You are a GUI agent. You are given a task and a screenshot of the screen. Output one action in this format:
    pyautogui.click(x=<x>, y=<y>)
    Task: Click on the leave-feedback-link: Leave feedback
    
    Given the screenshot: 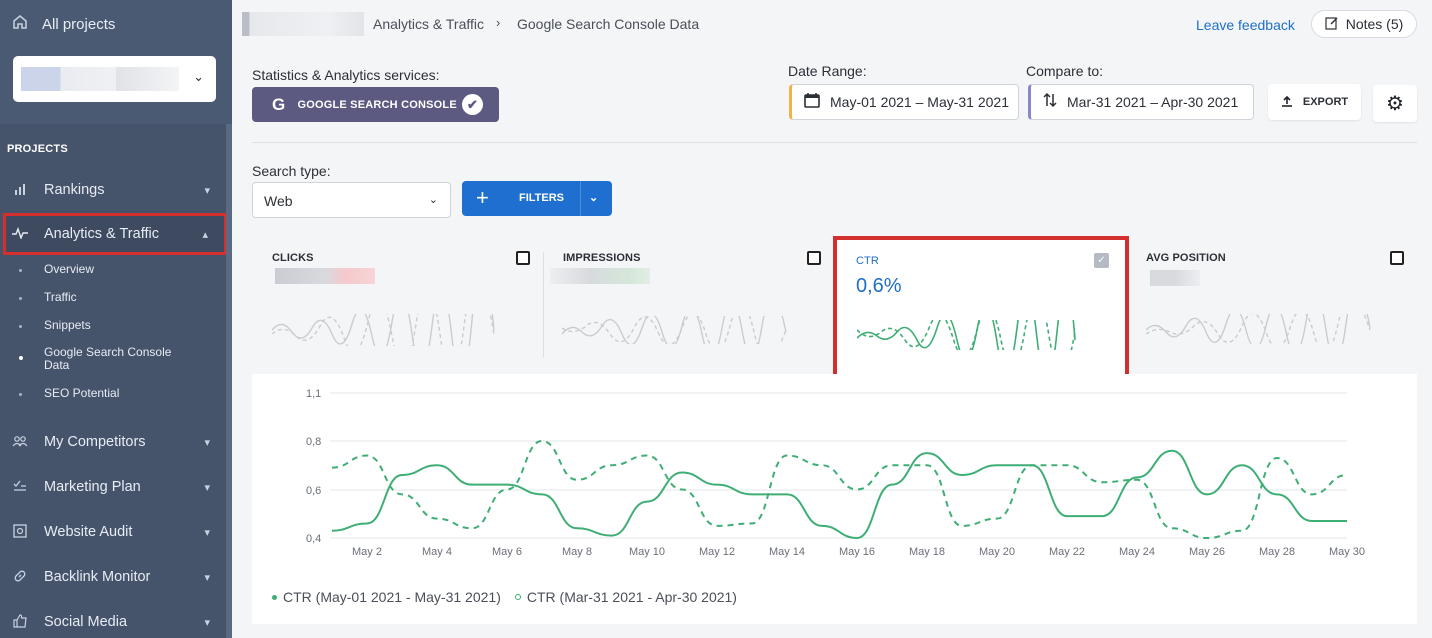 What is the action you would take?
    pyautogui.click(x=1245, y=25)
    